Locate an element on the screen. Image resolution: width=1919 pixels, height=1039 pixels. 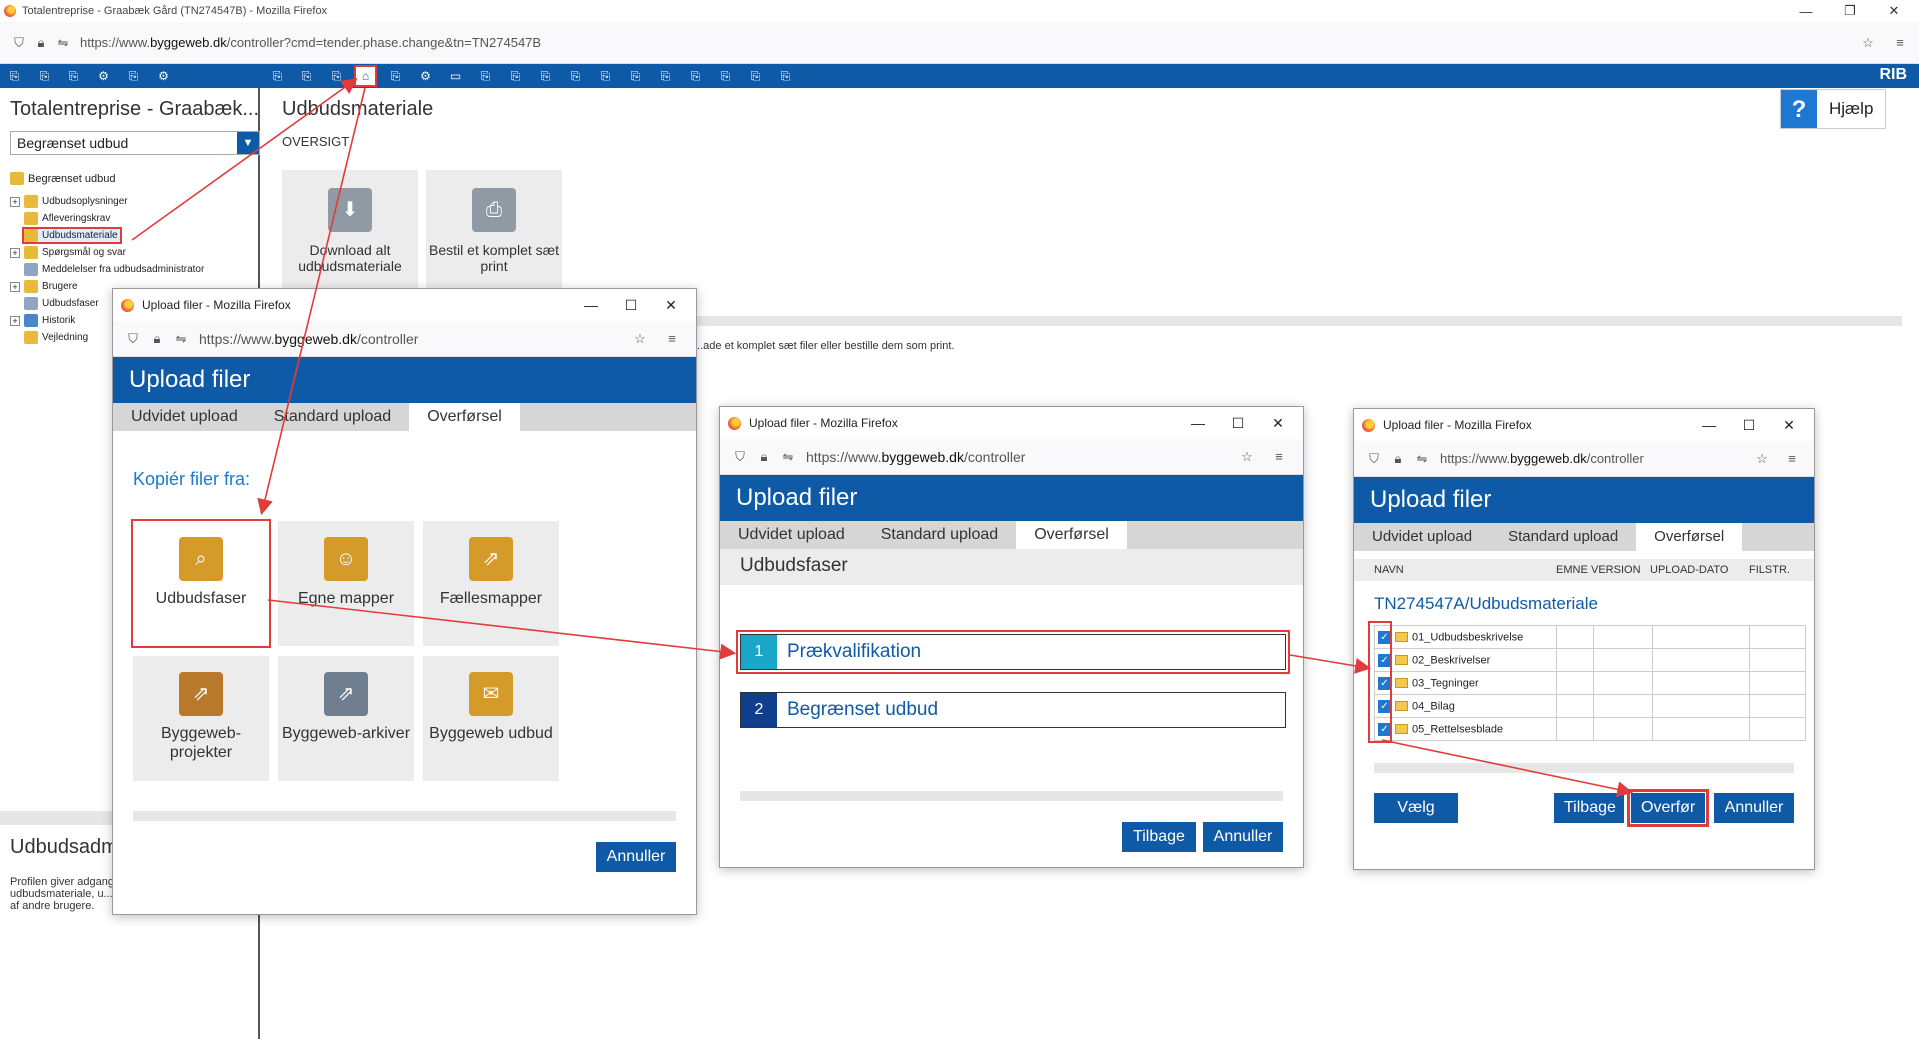
select-all-button: Vælg alle is located at coordinates (1416, 819).